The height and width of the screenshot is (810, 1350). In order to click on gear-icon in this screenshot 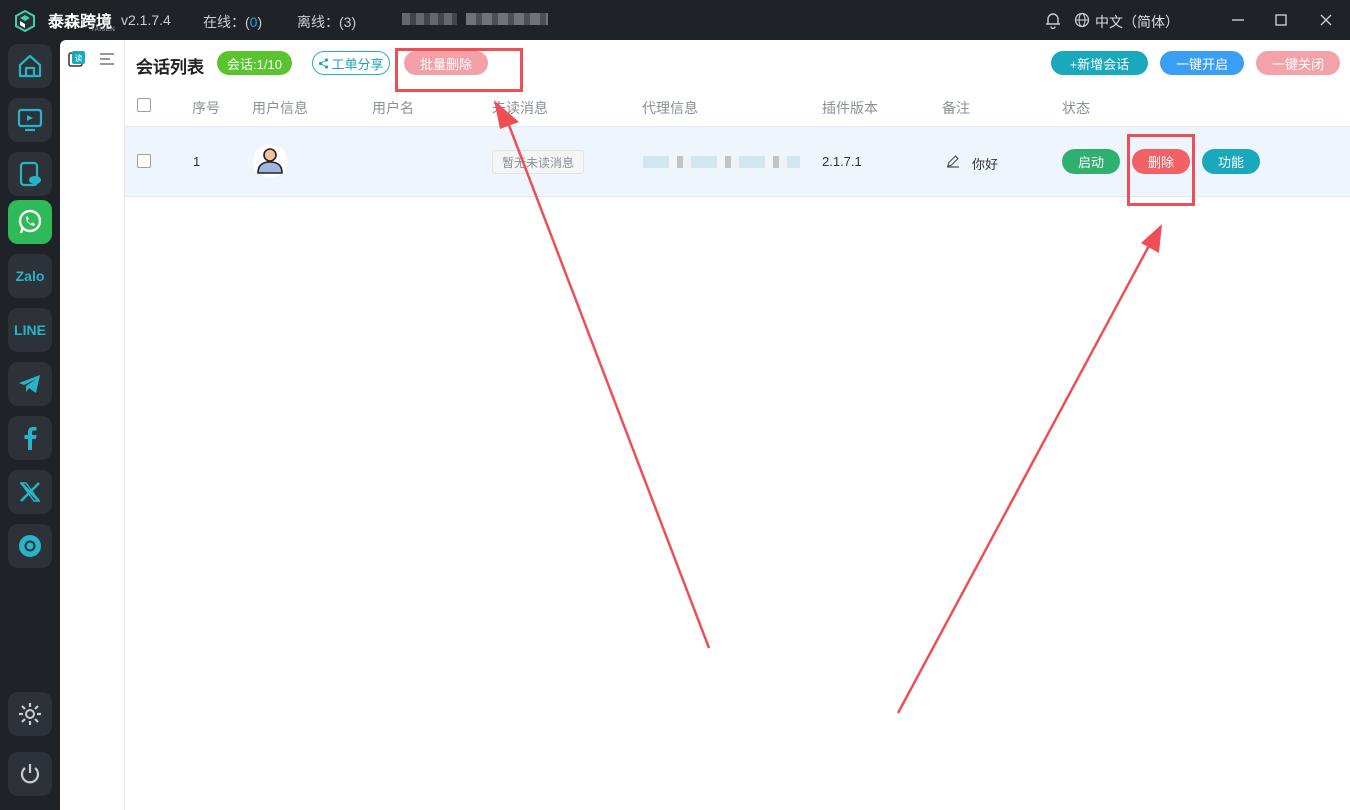, I will do `click(30, 714)`.